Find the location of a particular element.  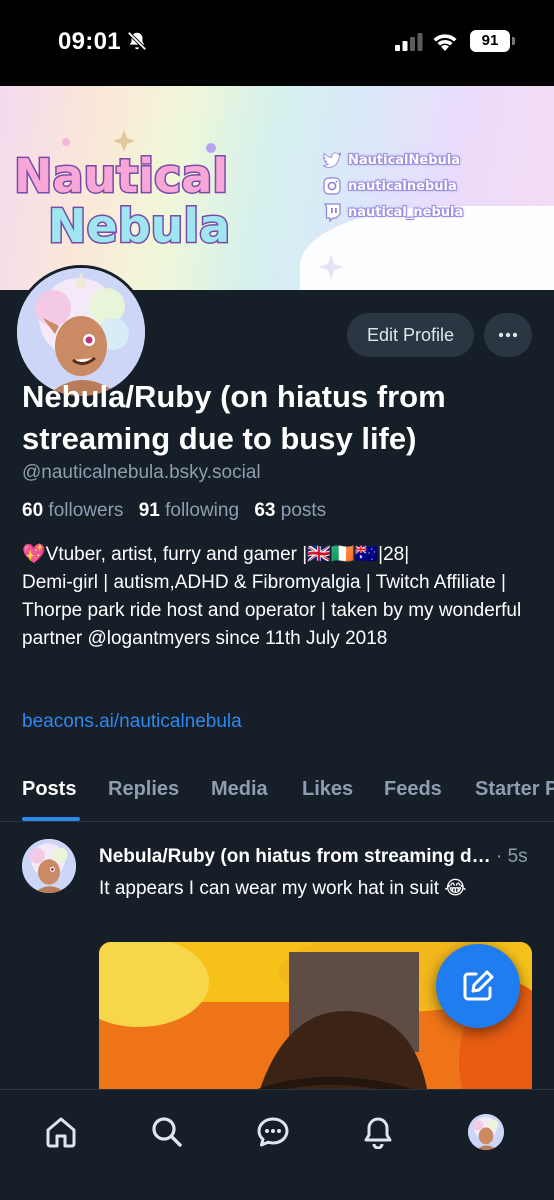

edit-profile-button: Edit Profile is located at coordinates (410, 335).